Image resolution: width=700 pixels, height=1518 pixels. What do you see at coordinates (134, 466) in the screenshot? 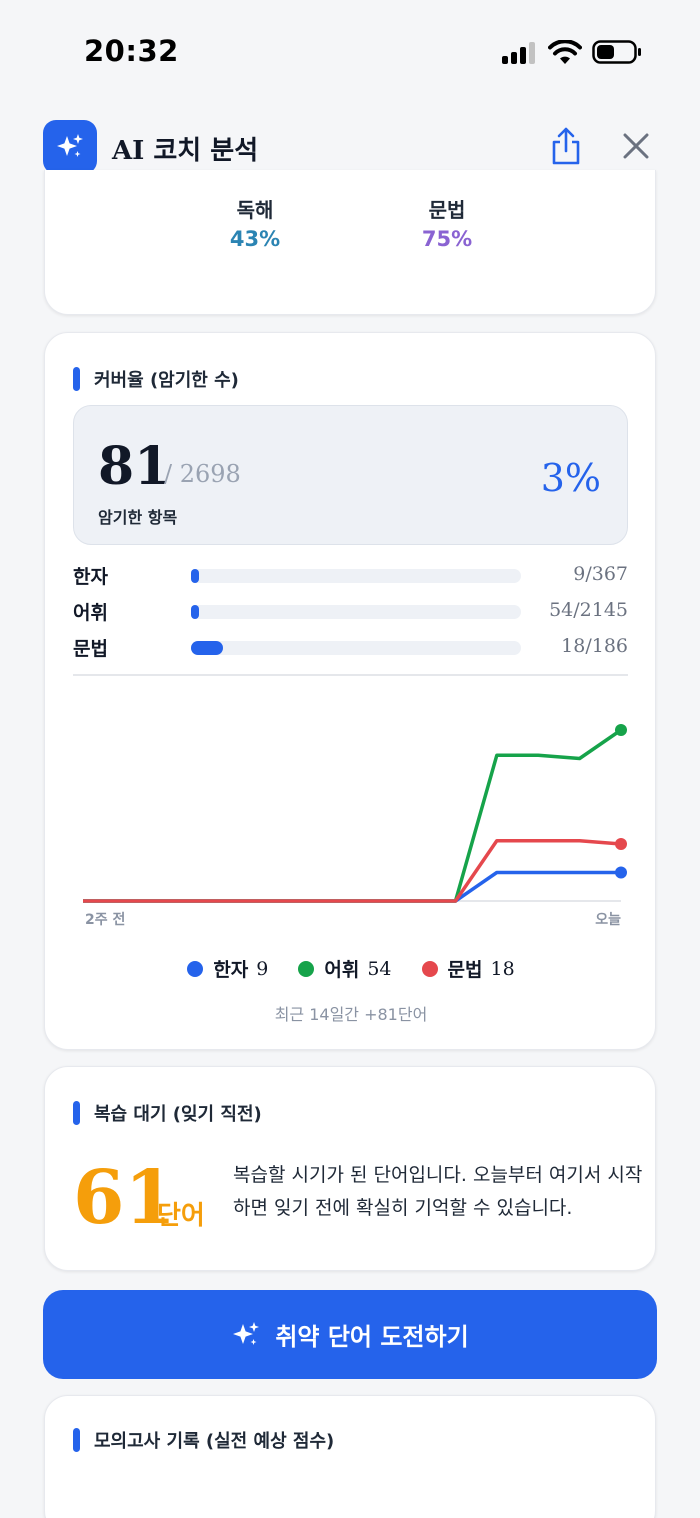
I see `memorized-count: 81` at bounding box center [134, 466].